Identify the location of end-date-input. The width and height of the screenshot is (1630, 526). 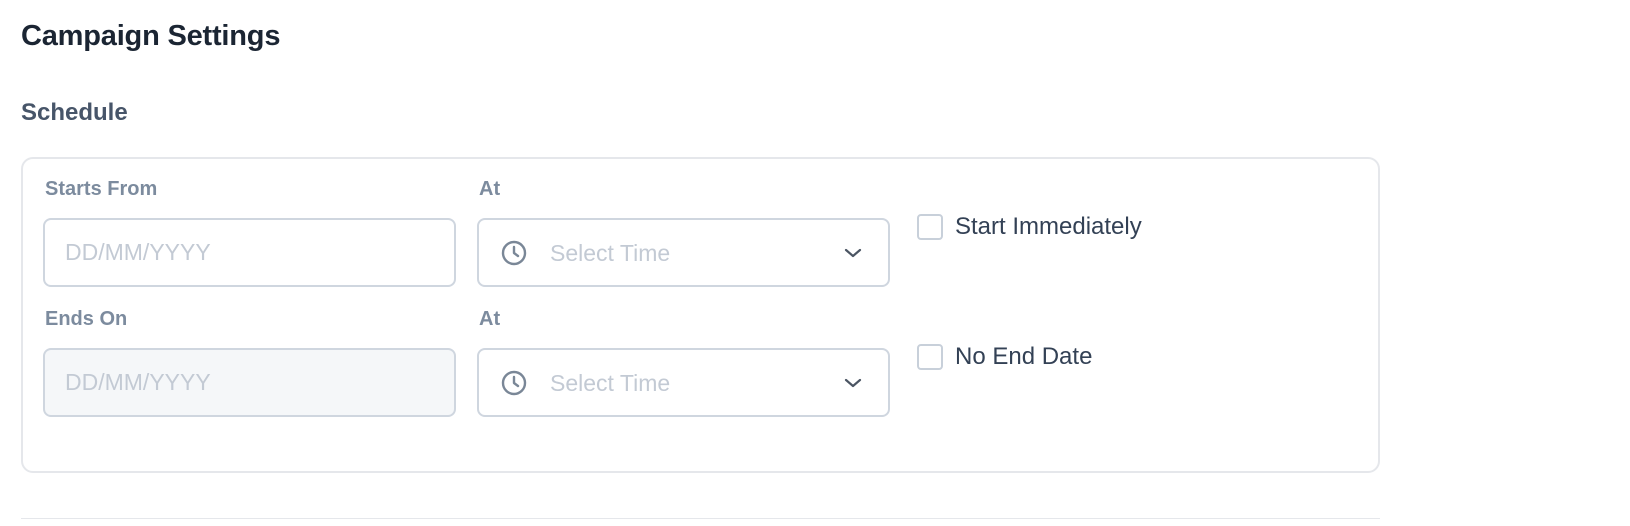
(249, 382).